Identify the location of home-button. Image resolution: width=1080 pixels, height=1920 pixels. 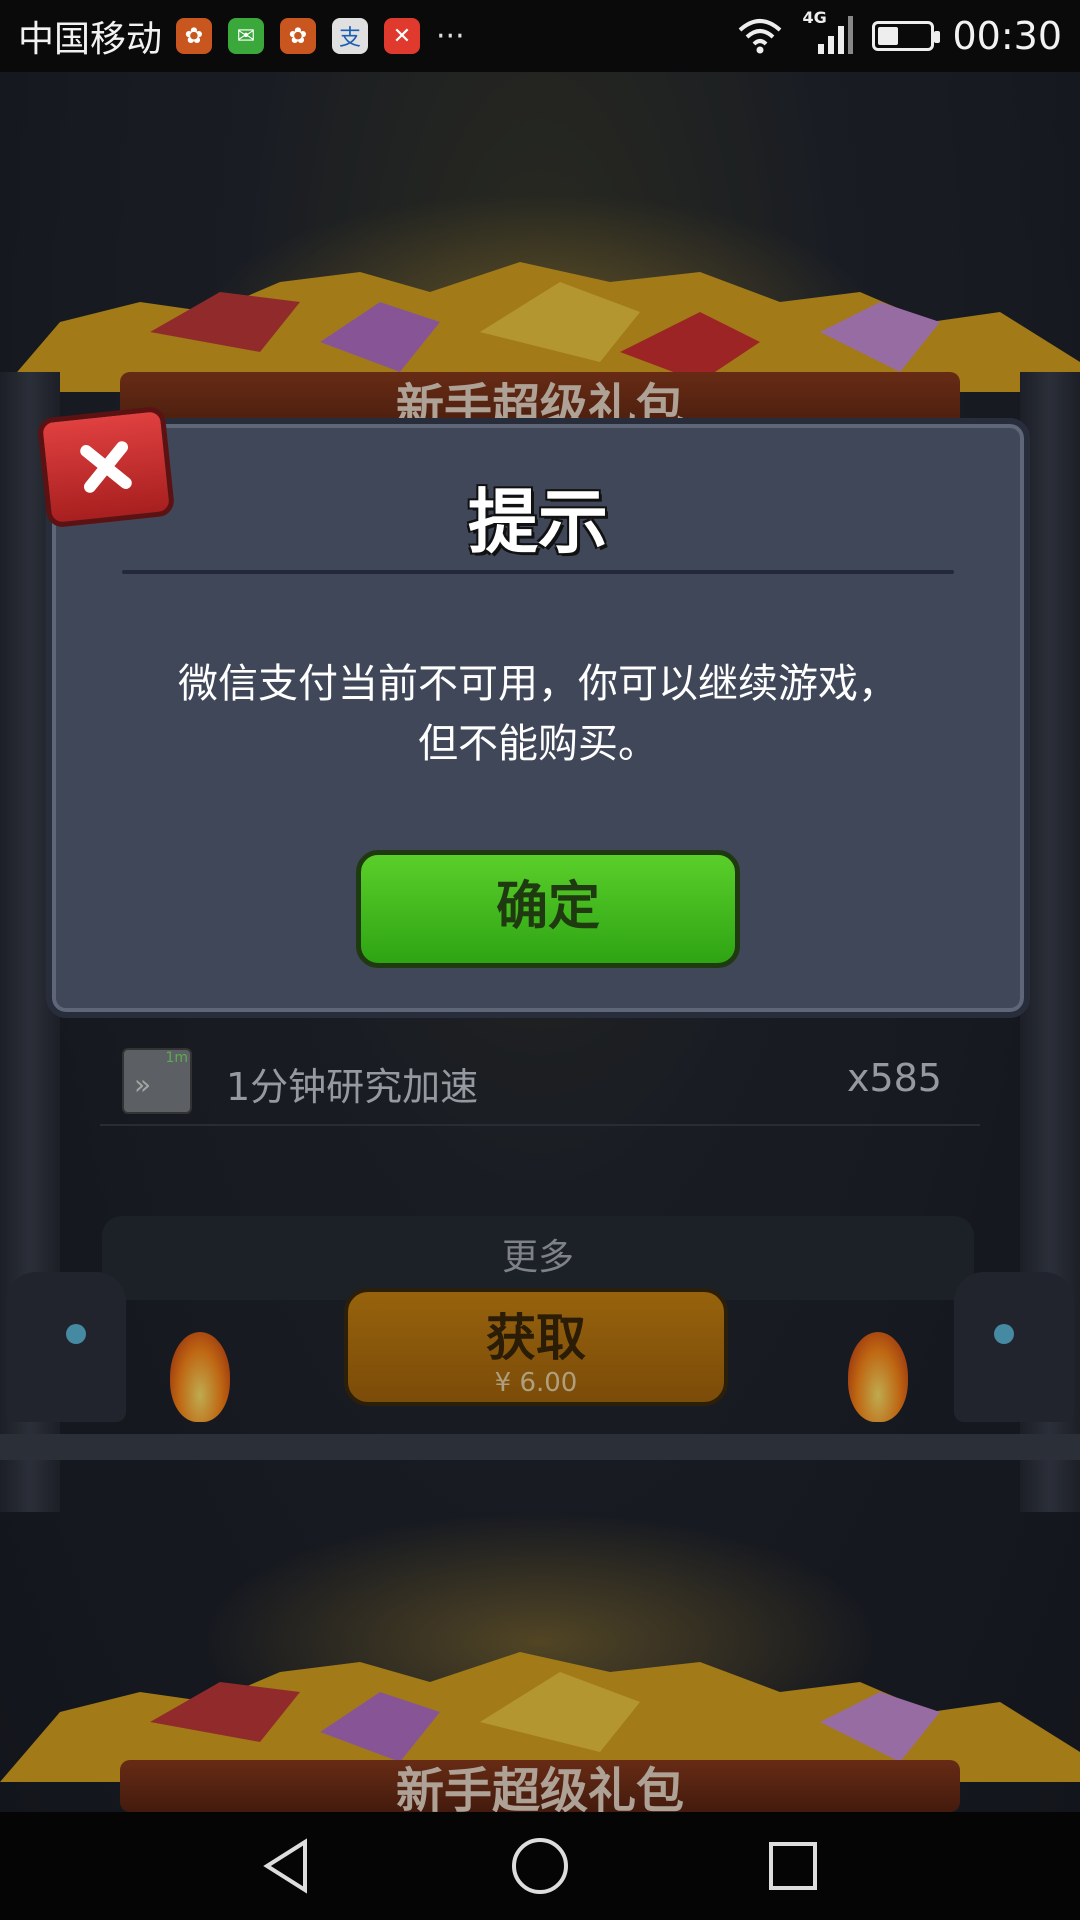
(540, 1866).